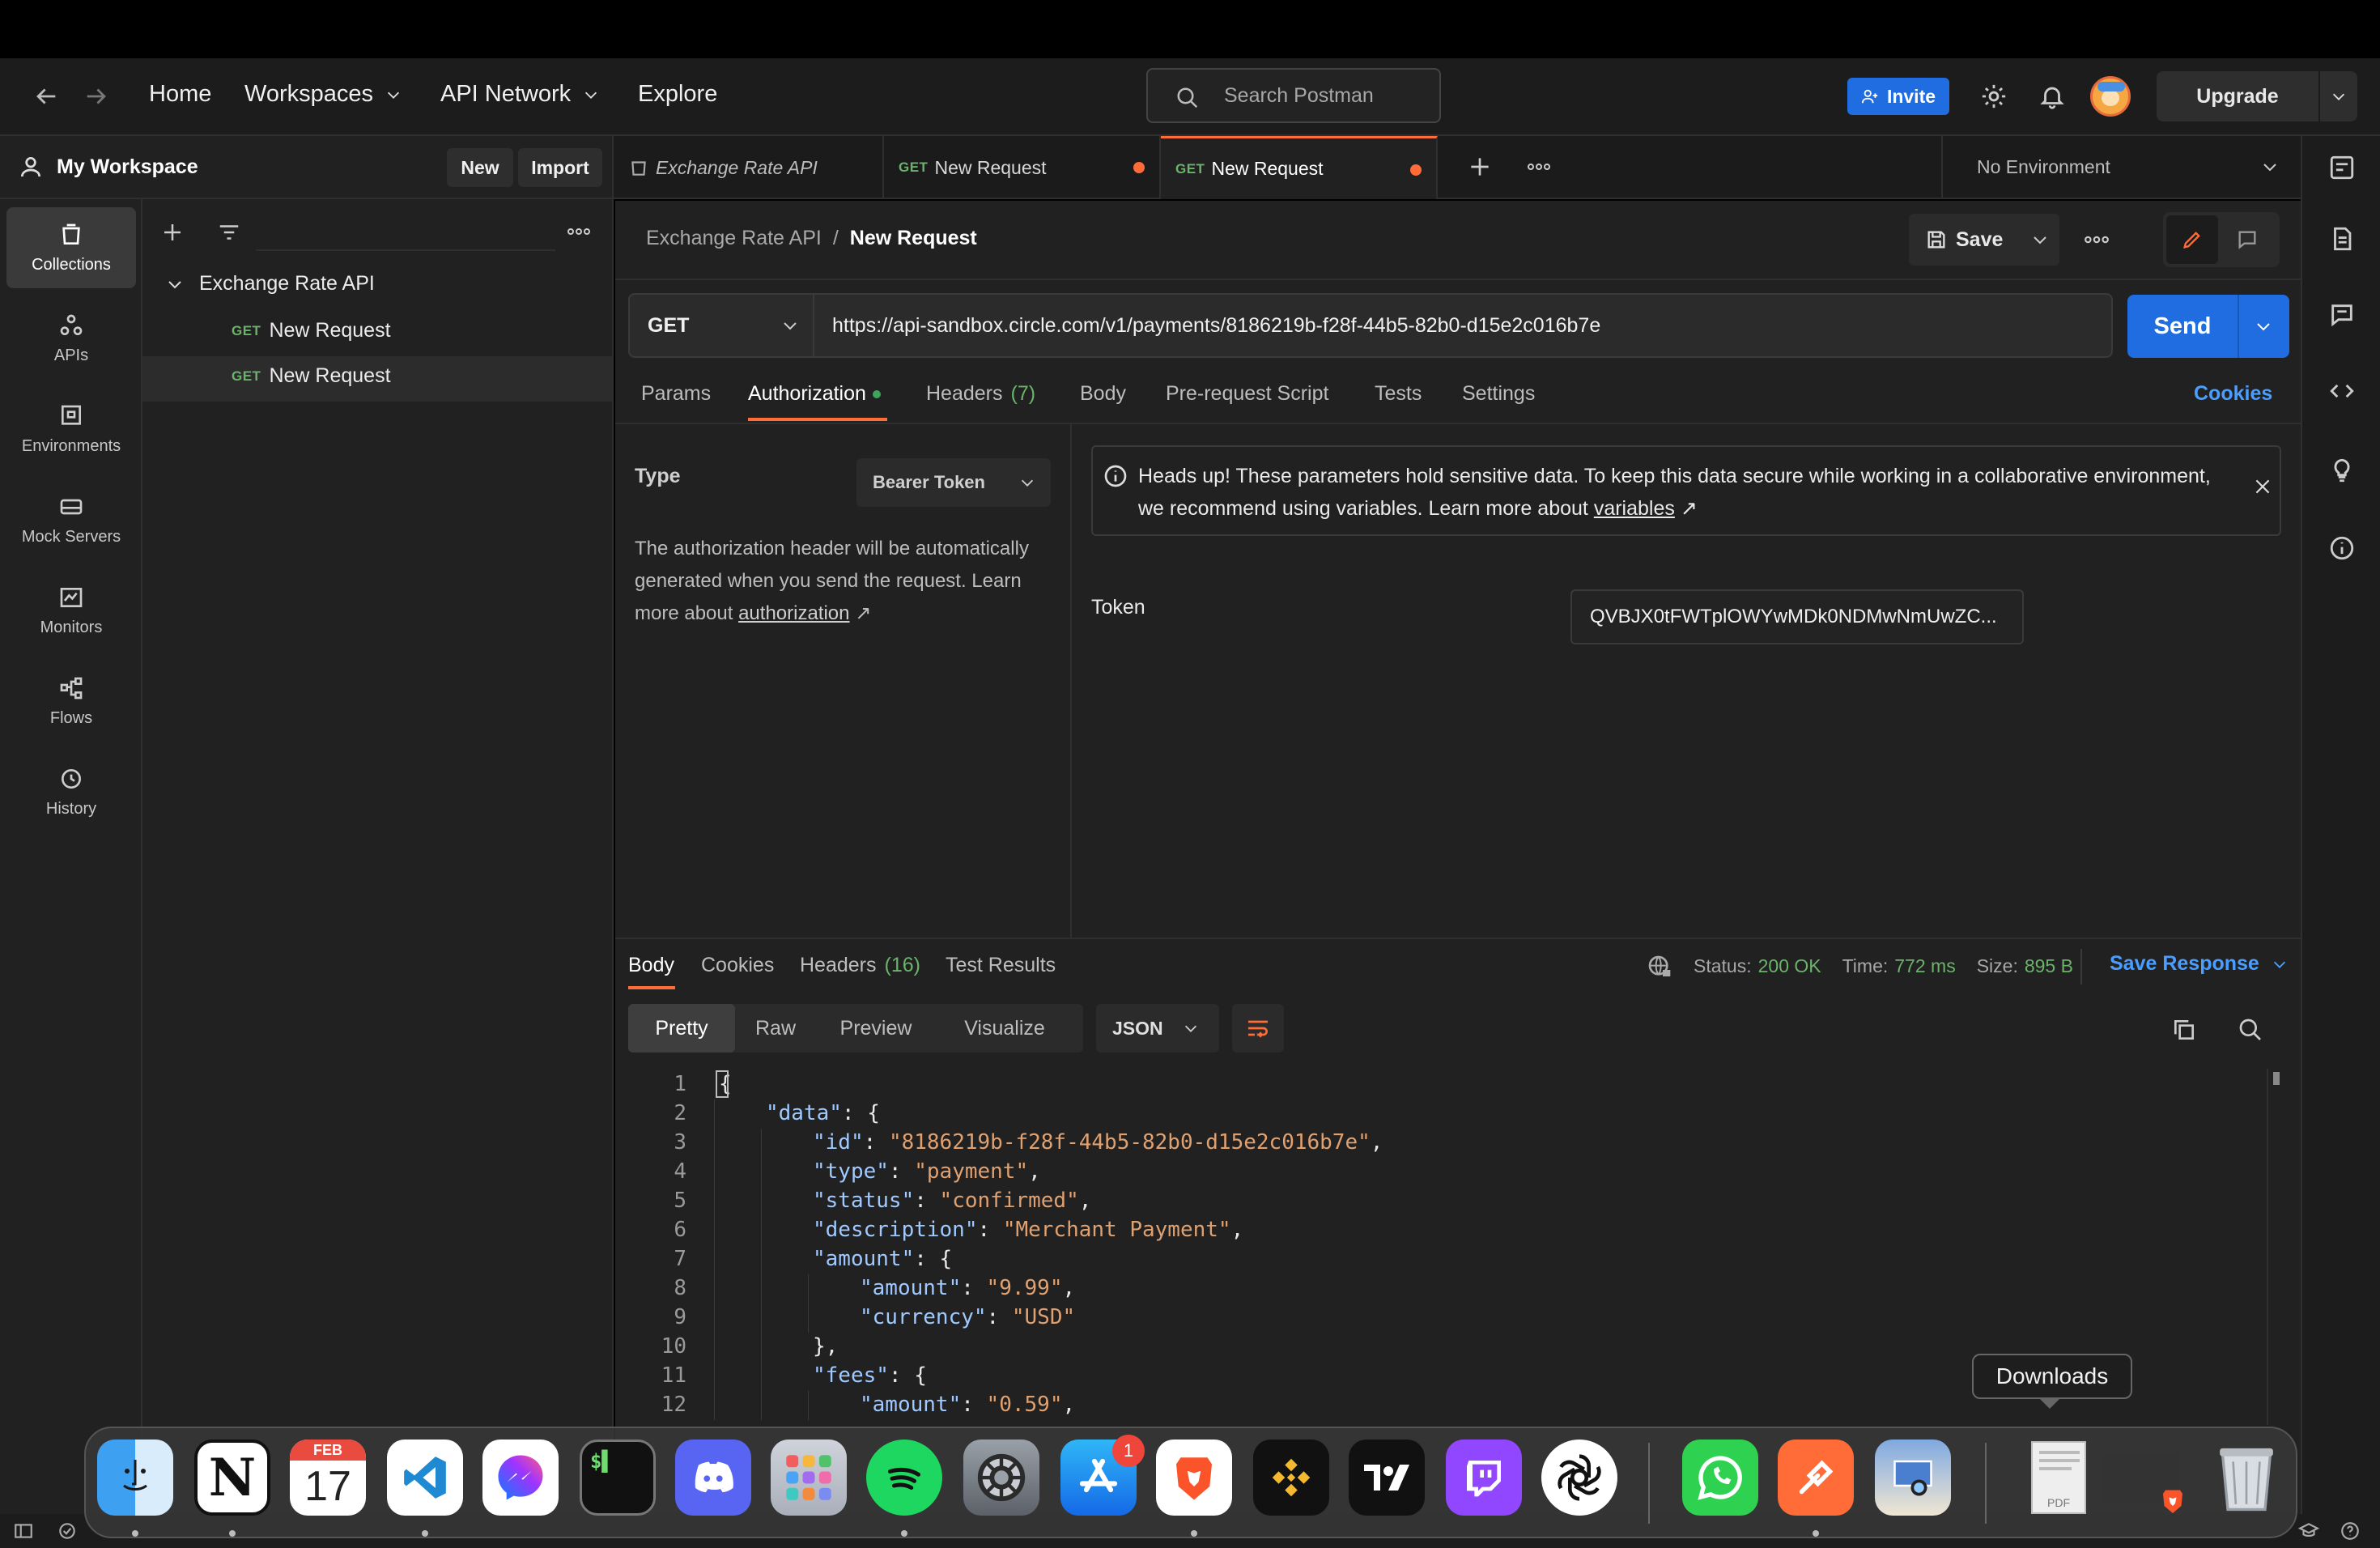 Image resolution: width=2380 pixels, height=1548 pixels. What do you see at coordinates (1579, 1478) in the screenshot?
I see `chatgpt-app-icon` at bounding box center [1579, 1478].